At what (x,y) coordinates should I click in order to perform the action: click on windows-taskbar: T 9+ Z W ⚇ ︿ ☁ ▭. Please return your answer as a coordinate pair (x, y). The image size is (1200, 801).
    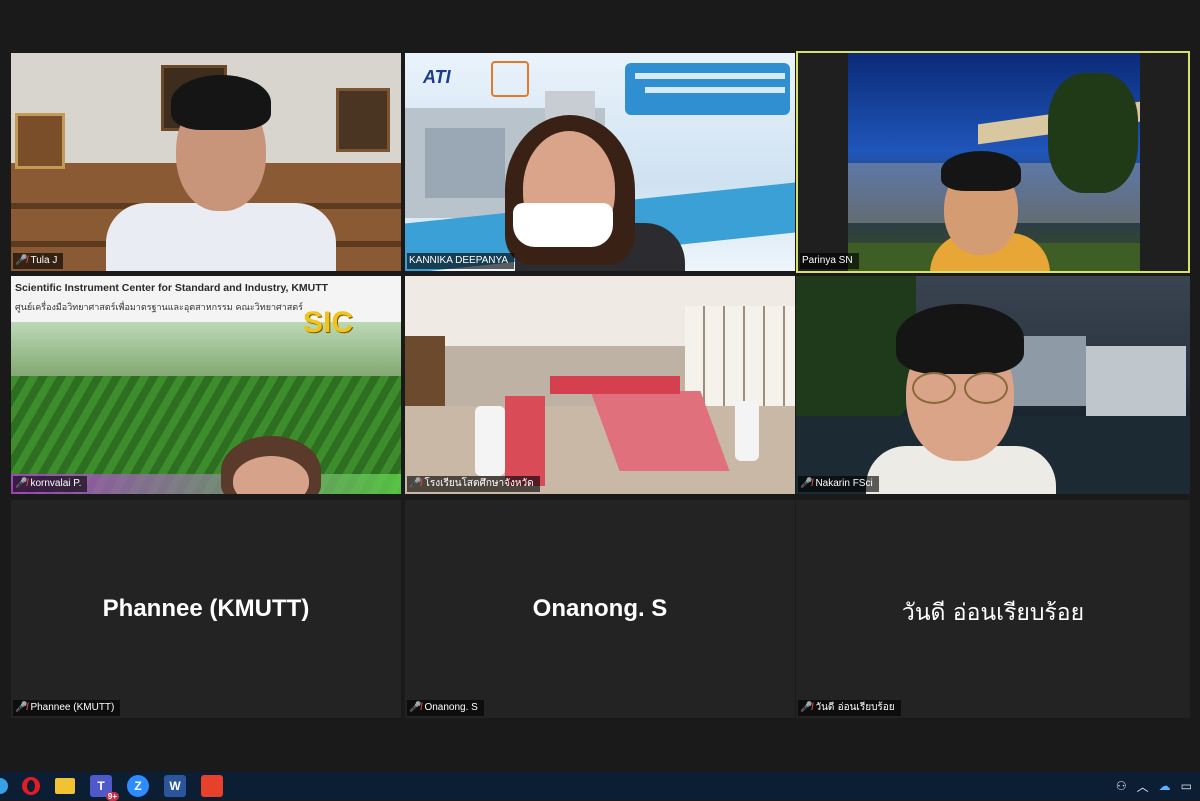
    Looking at the image, I should click on (600, 786).